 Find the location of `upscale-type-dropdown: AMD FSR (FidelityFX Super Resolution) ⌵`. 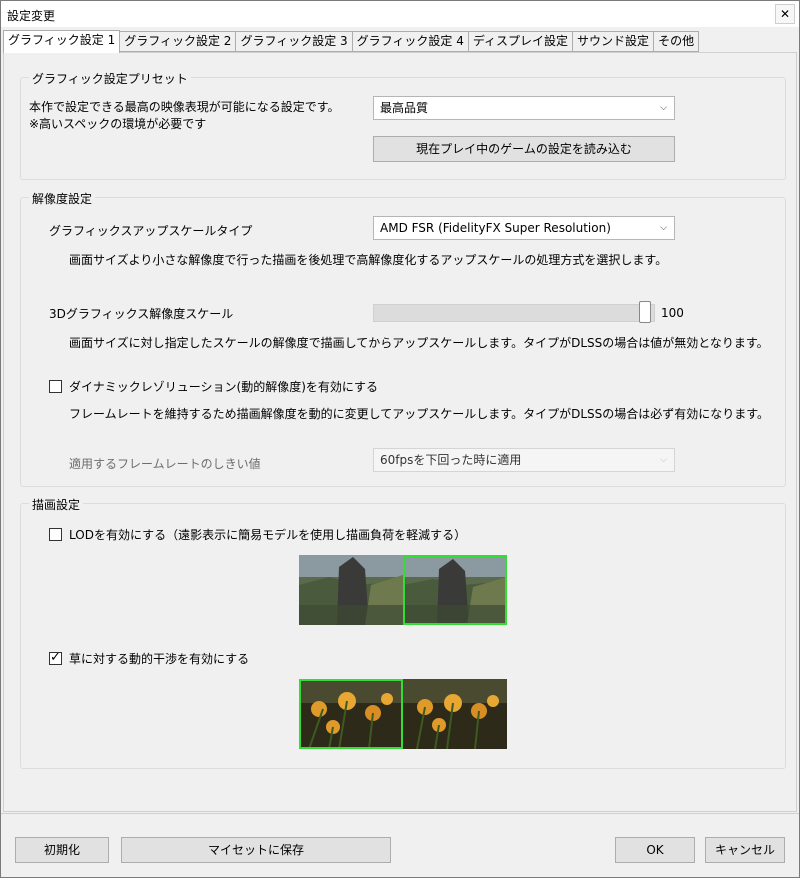

upscale-type-dropdown: AMD FSR (FidelityFX Super Resolution) ⌵ is located at coordinates (524, 228).